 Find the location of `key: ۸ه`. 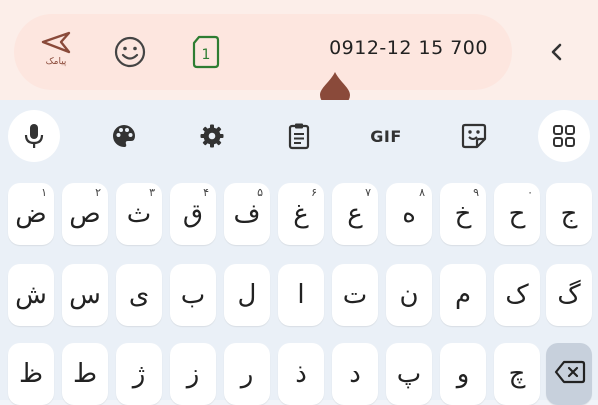

key: ۸ه is located at coordinates (409, 214).